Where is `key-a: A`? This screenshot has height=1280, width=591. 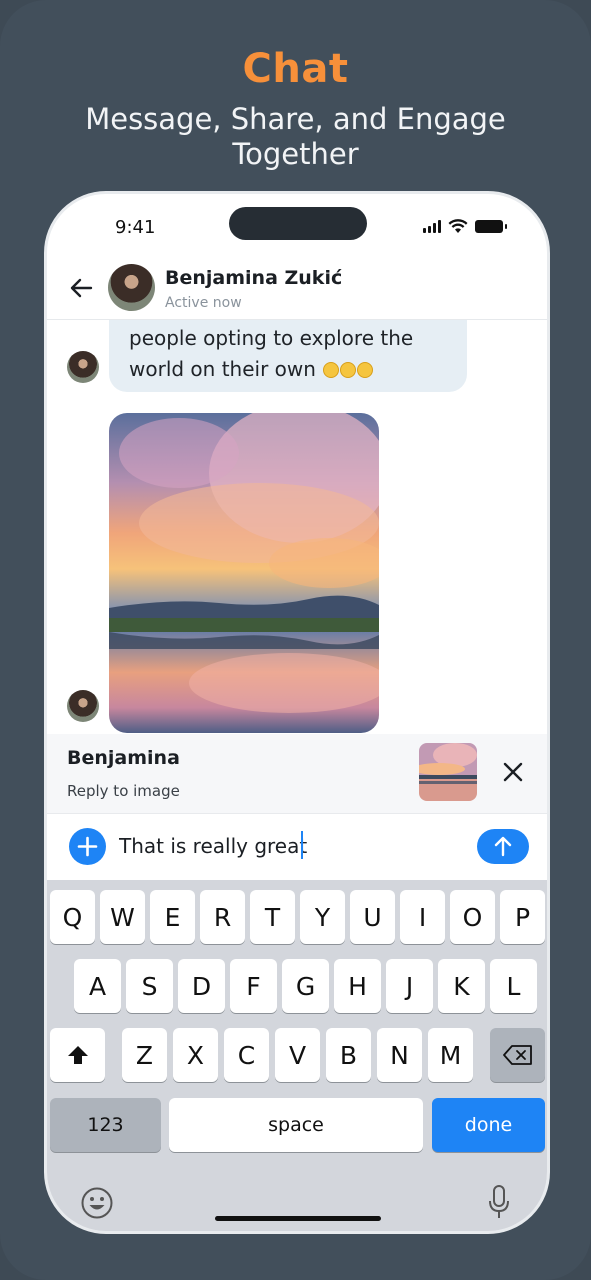 key-a: A is located at coordinates (97, 986).